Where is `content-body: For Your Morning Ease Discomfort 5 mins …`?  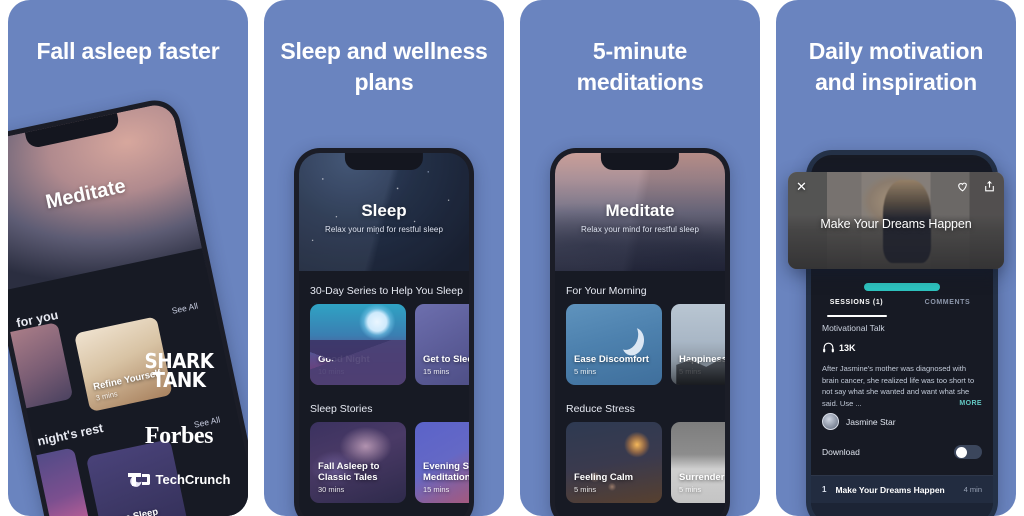 content-body: For Your Morning Ease Discomfort 5 mins … is located at coordinates (640, 393).